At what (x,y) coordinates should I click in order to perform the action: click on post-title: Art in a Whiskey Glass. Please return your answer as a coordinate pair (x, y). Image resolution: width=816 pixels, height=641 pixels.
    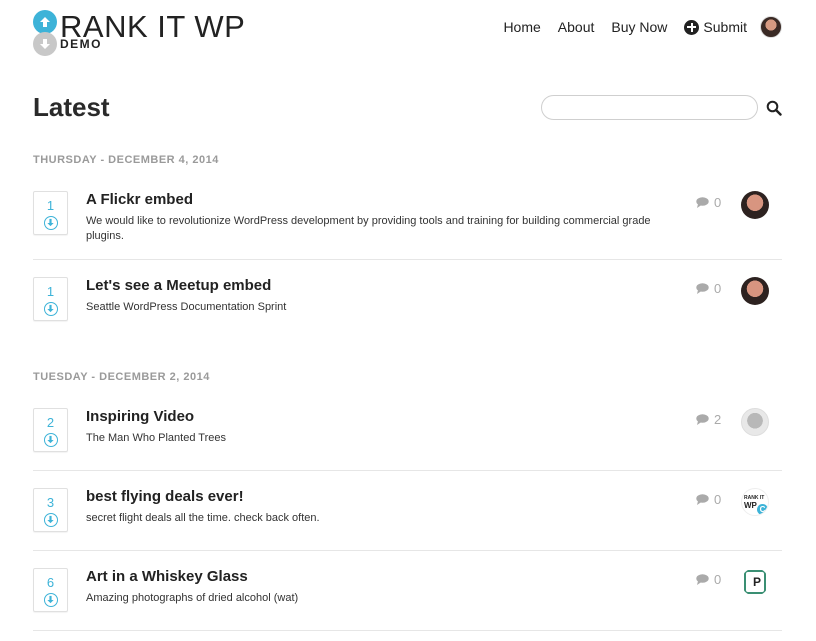
    Looking at the image, I should click on (167, 576).